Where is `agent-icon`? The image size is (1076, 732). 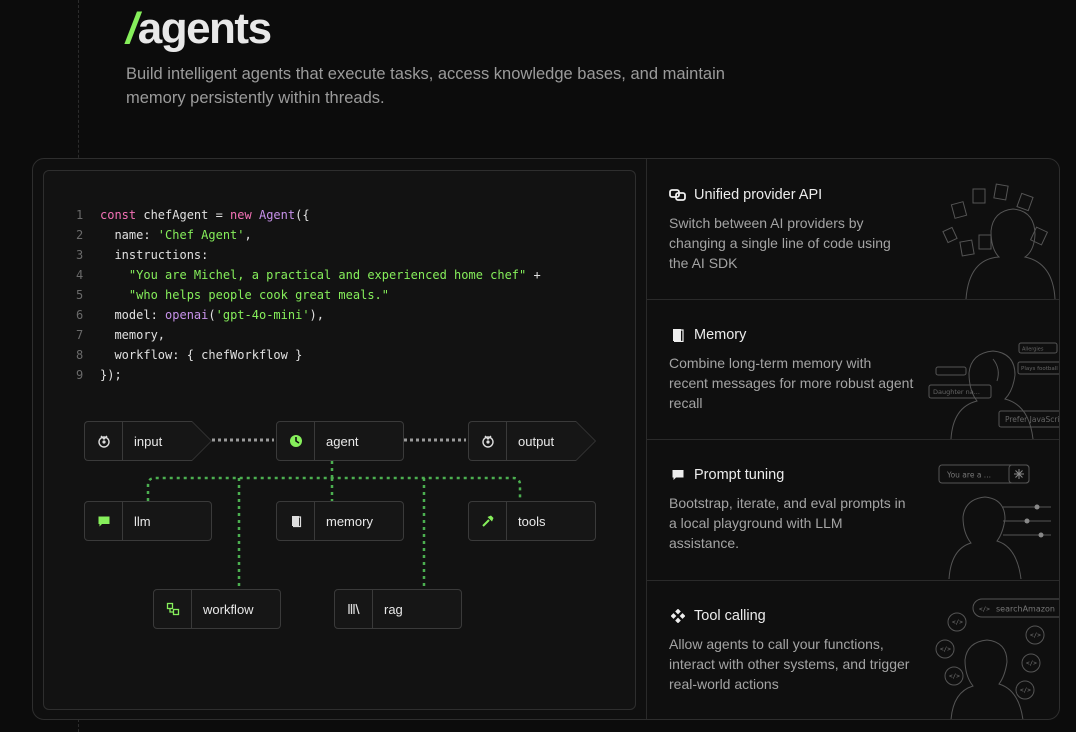 agent-icon is located at coordinates (296, 441).